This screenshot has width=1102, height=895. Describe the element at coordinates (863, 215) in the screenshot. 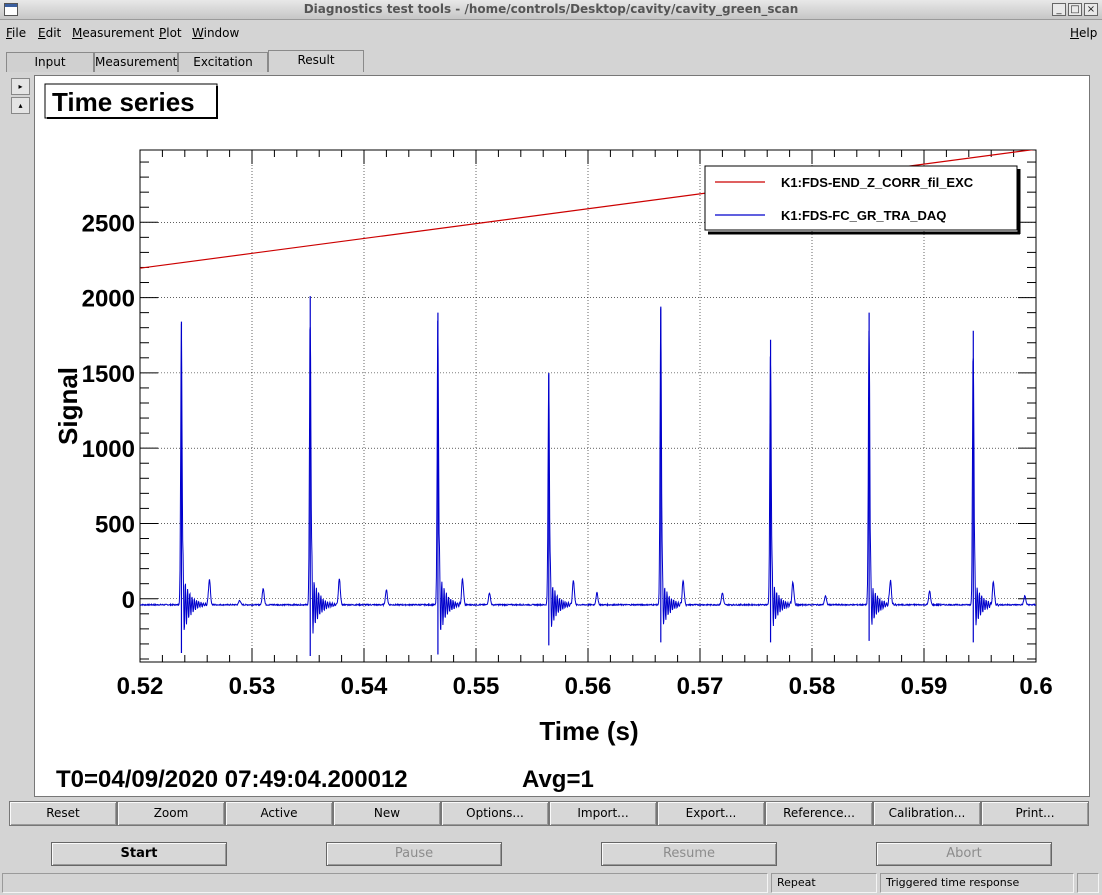

I see `legend-label-blue: K1:FDS-FC_GR_TRA_DAQ` at that location.